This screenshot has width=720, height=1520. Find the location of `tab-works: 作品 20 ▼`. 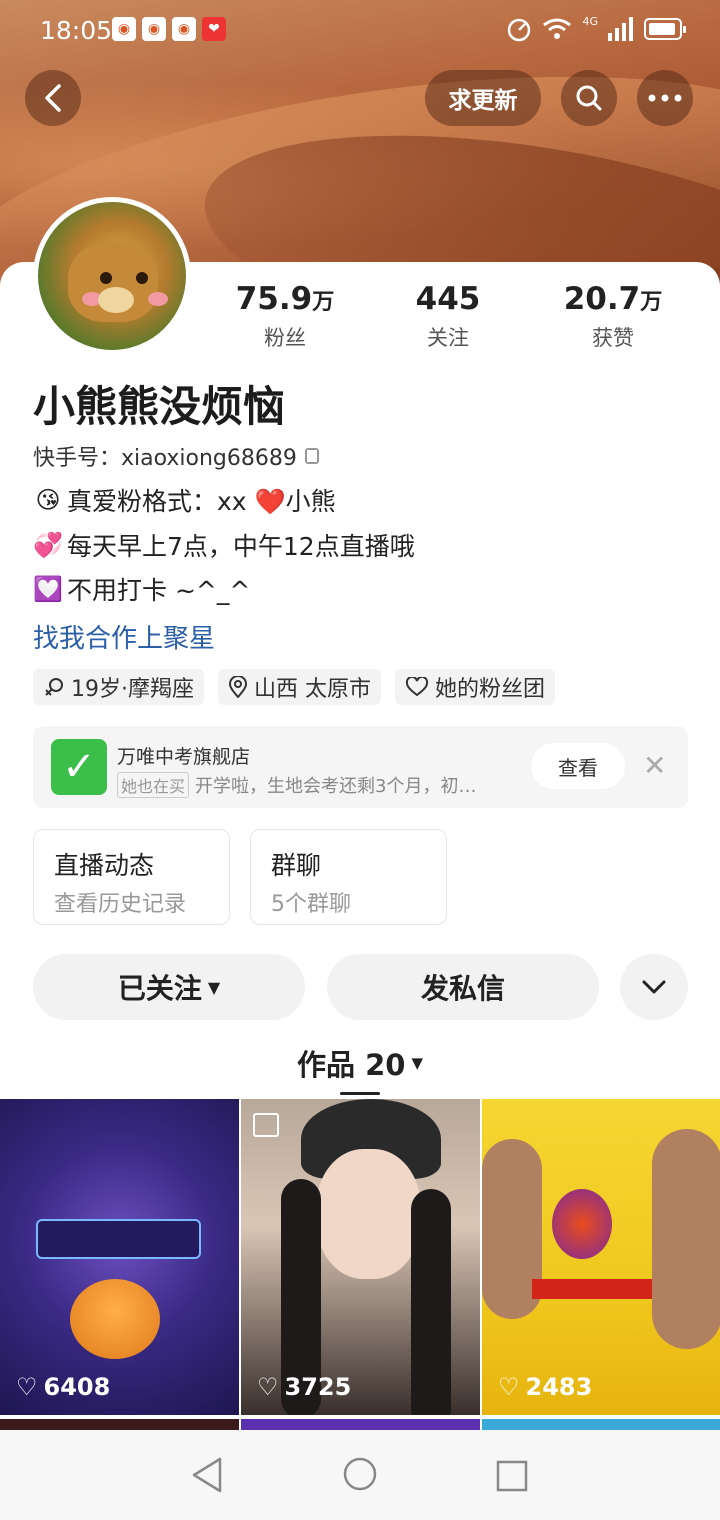

tab-works: 作品 20 ▼ is located at coordinates (360, 1063).